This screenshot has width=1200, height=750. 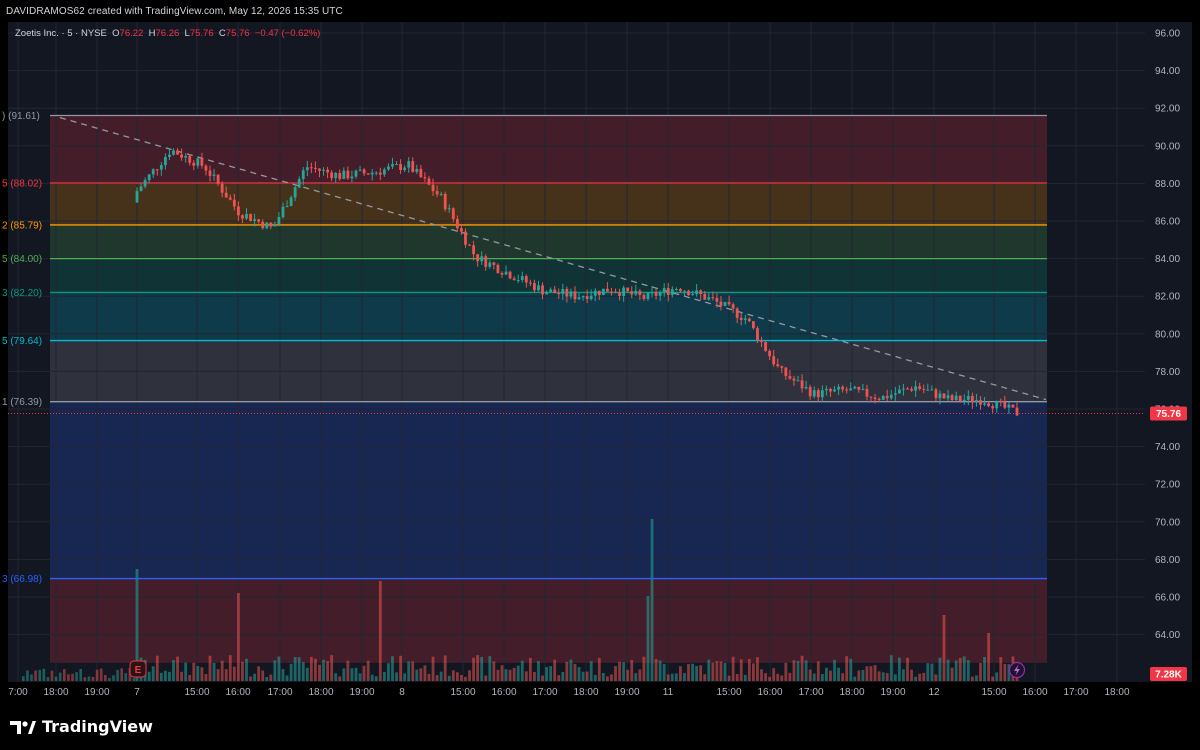 I want to click on tradingview-logo-text: TradingView, so click(x=97, y=726).